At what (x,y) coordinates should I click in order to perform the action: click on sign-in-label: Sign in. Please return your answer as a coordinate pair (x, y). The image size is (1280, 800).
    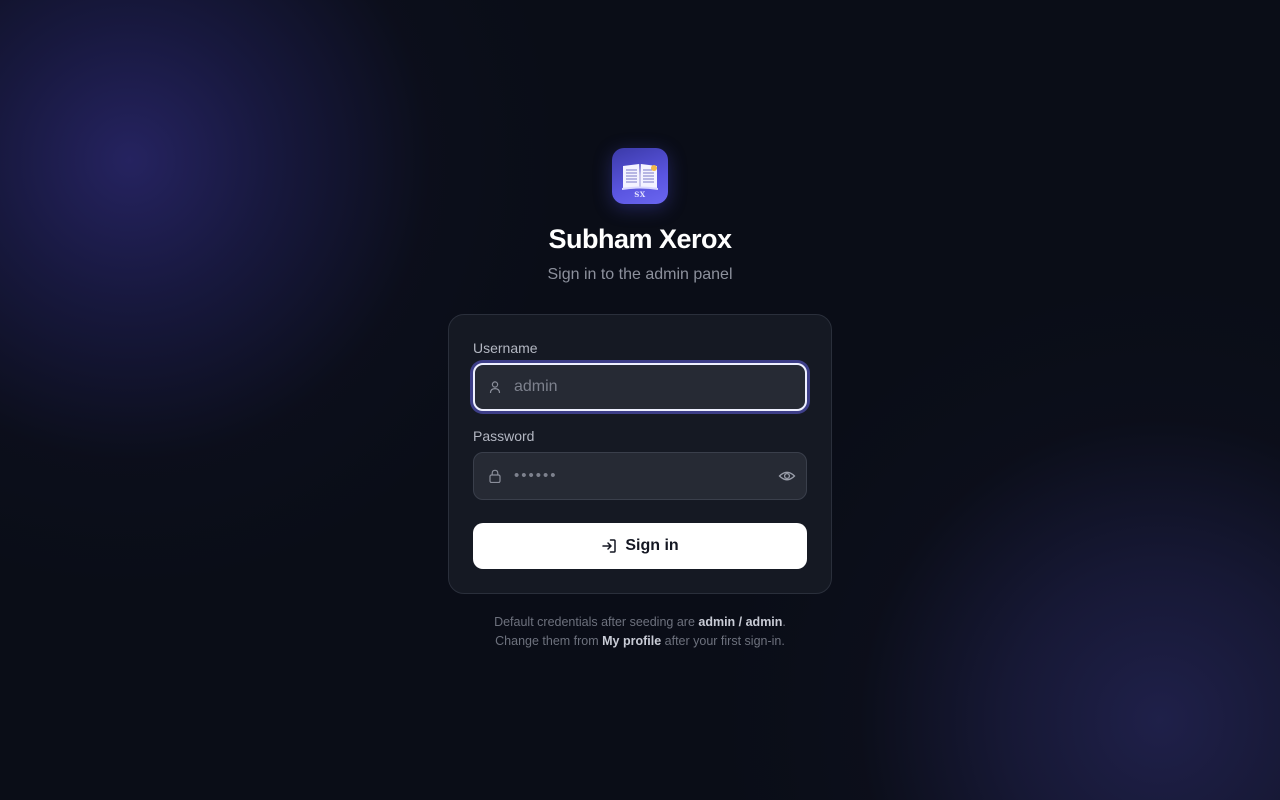
    Looking at the image, I should click on (652, 545).